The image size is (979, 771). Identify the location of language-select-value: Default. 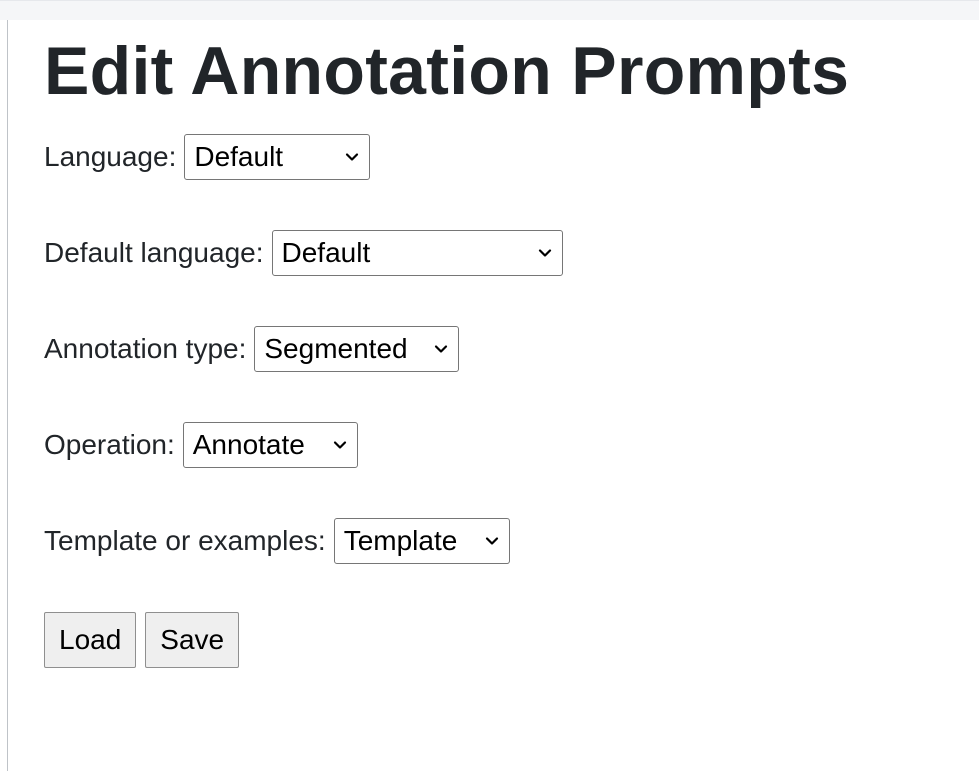
(239, 156).